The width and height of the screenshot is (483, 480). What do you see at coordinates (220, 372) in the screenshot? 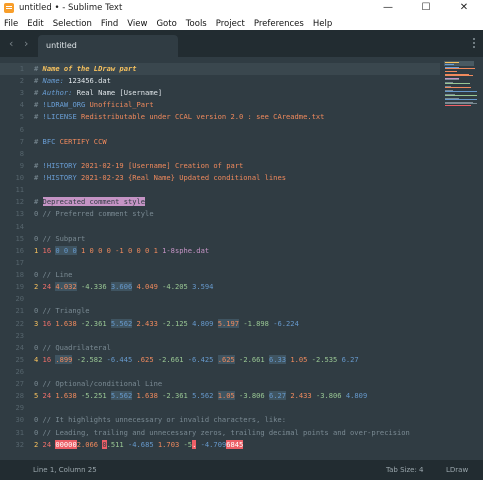
I see `code-line: 26` at bounding box center [220, 372].